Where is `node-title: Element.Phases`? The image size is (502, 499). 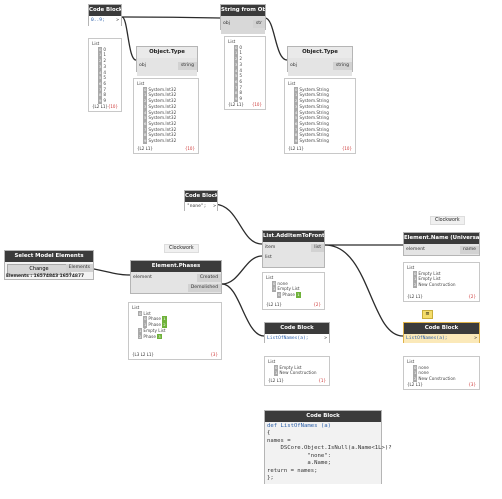 node-title: Element.Phases is located at coordinates (176, 266).